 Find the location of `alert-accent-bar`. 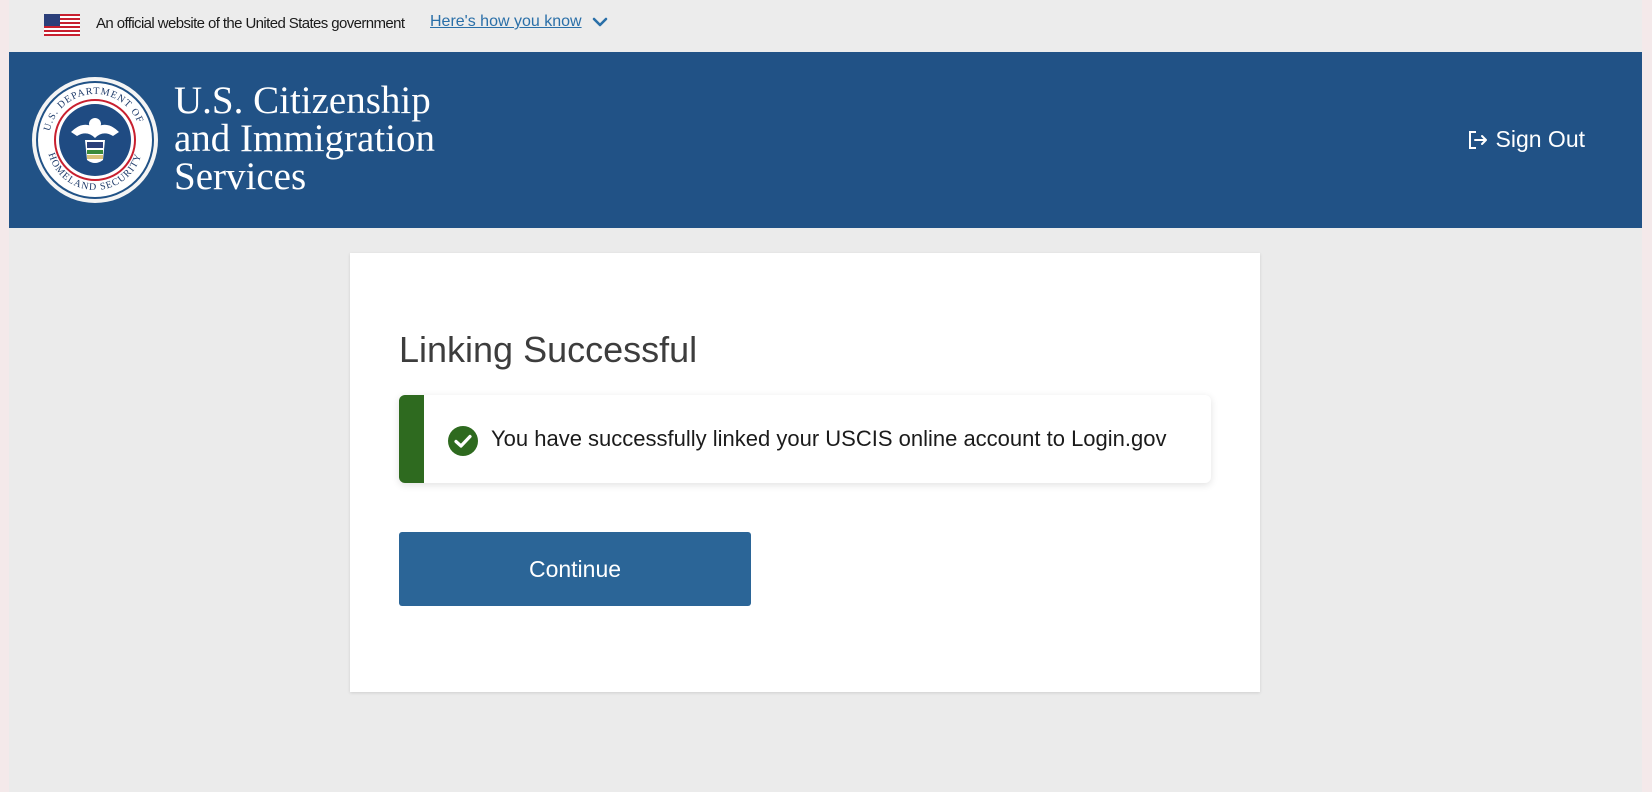

alert-accent-bar is located at coordinates (411, 439).